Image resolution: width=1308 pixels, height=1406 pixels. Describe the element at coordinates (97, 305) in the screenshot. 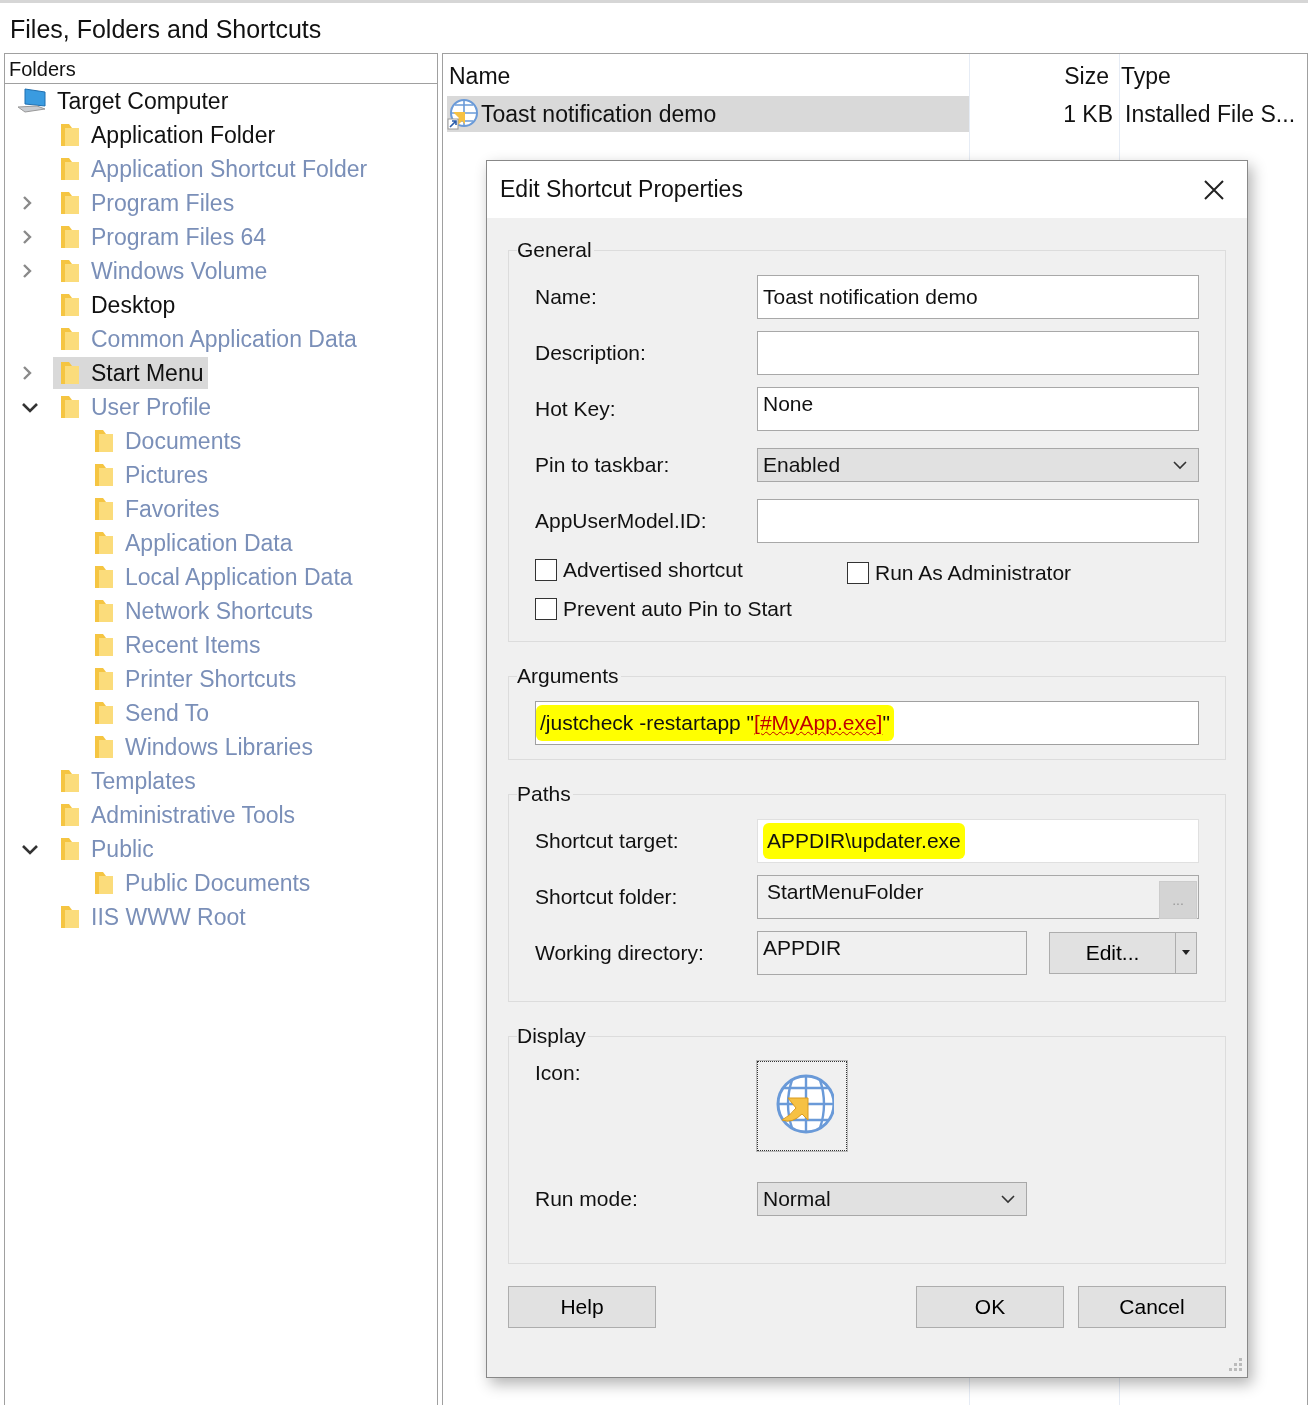

I see `tree-item: Desktop` at that location.